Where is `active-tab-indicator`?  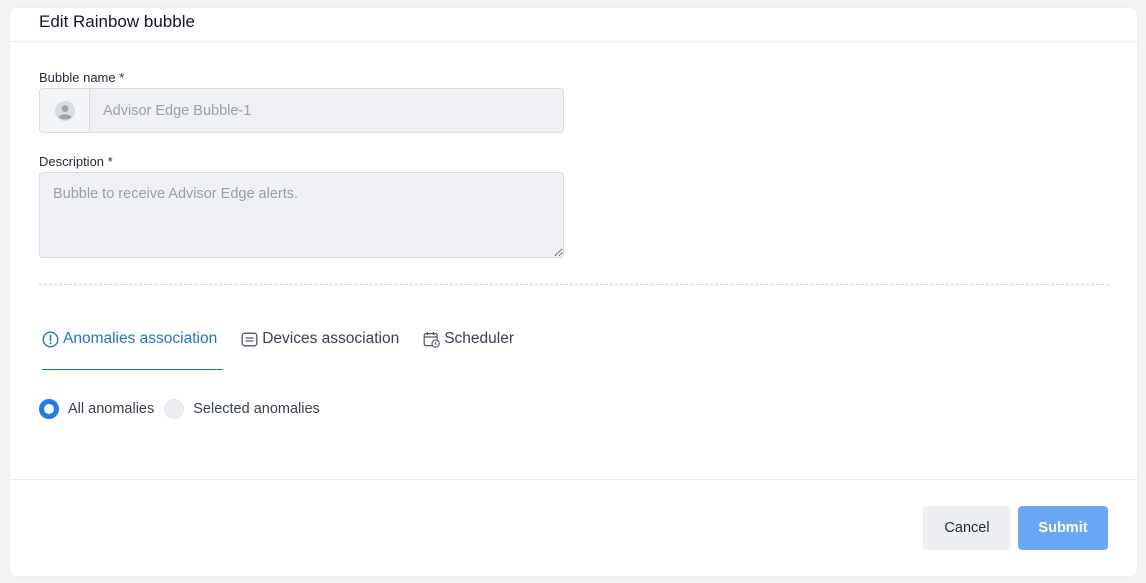
active-tab-indicator is located at coordinates (132, 369).